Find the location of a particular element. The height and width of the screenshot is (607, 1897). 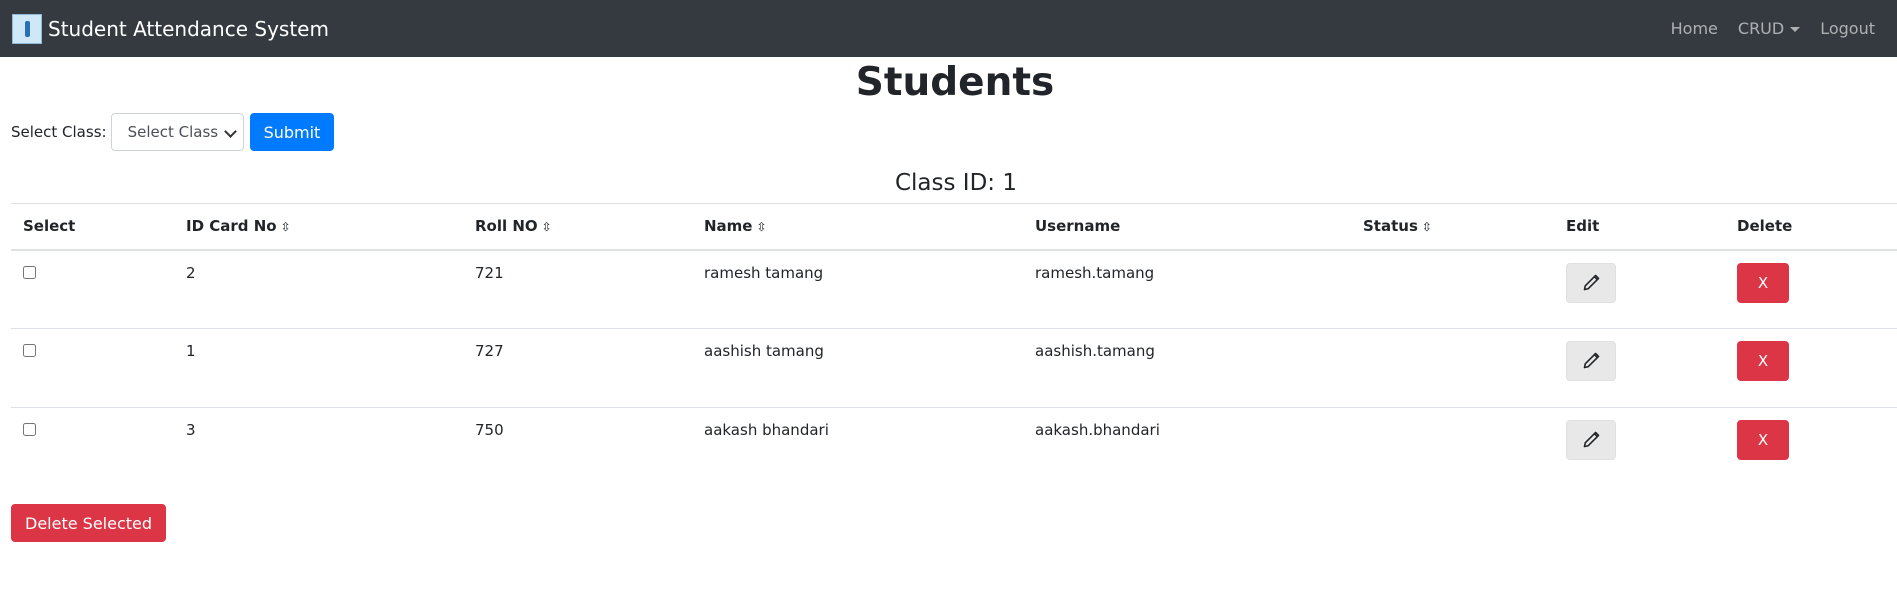

cell-username: aakash.bhandari is located at coordinates (1187, 447).